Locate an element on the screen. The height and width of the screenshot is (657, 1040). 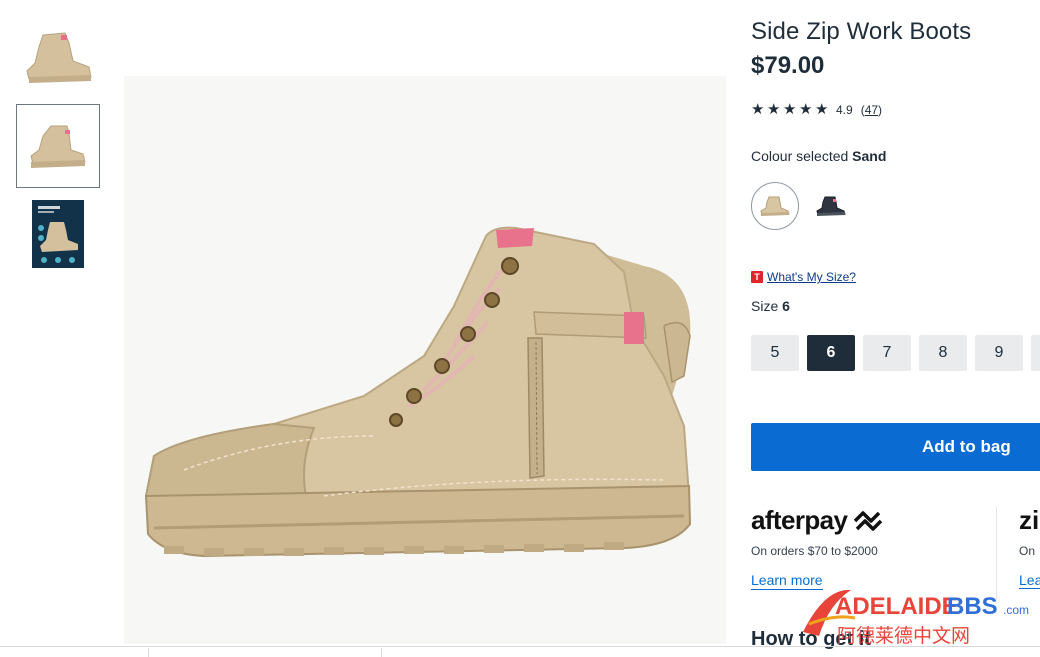
thumbnail-strip is located at coordinates (58, 148).